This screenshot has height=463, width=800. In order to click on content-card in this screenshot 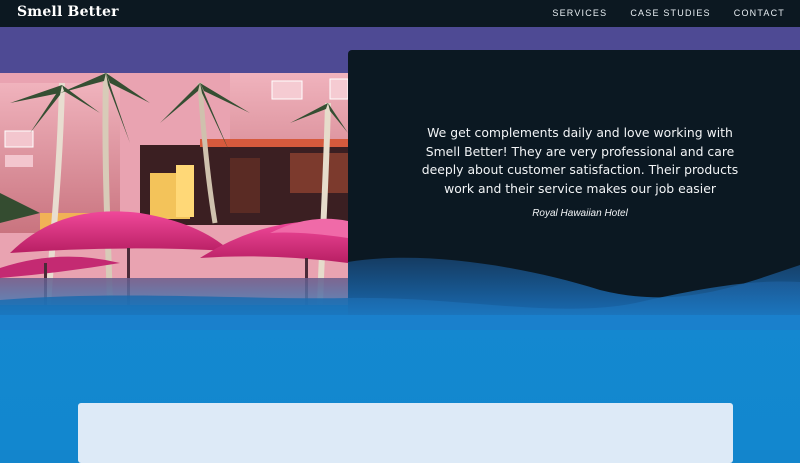, I will do `click(405, 433)`.